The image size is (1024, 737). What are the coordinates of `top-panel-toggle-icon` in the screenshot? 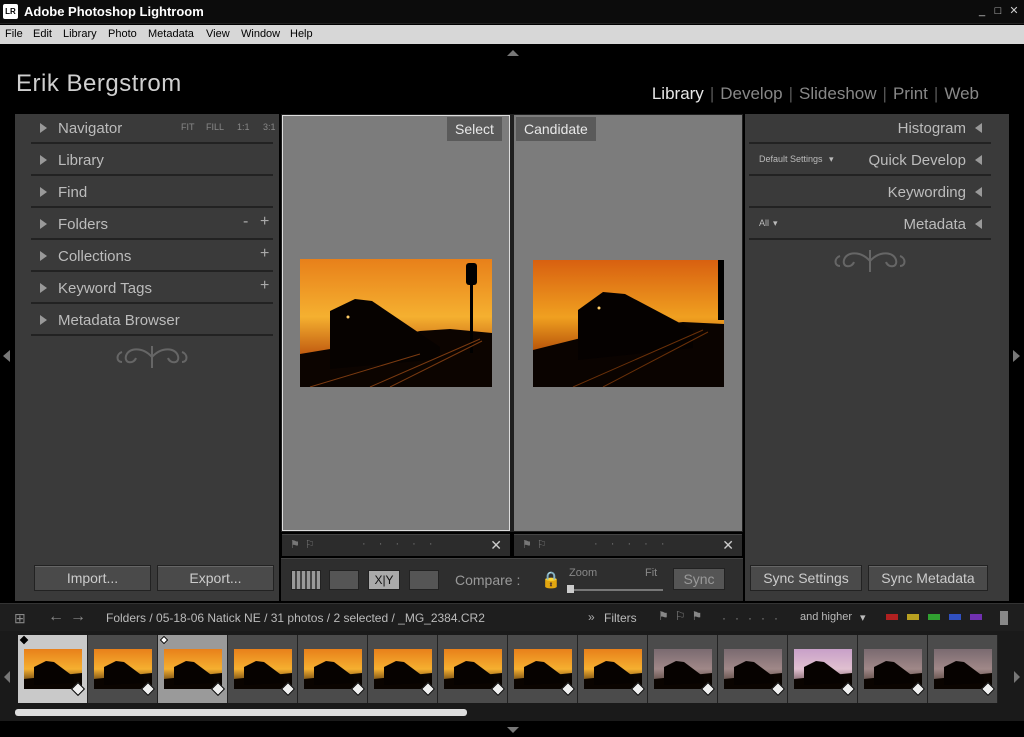 It's located at (513, 53).